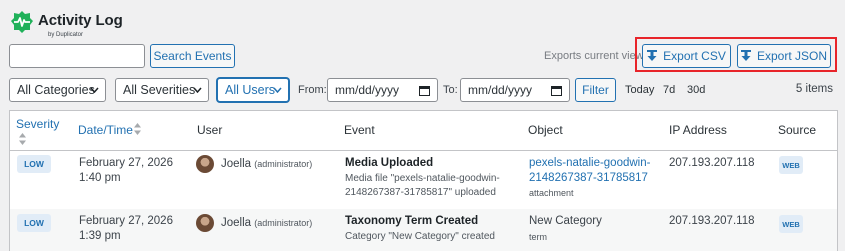 The height and width of the screenshot is (251, 845). I want to click on exports-label: Exports current view, so click(594, 56).